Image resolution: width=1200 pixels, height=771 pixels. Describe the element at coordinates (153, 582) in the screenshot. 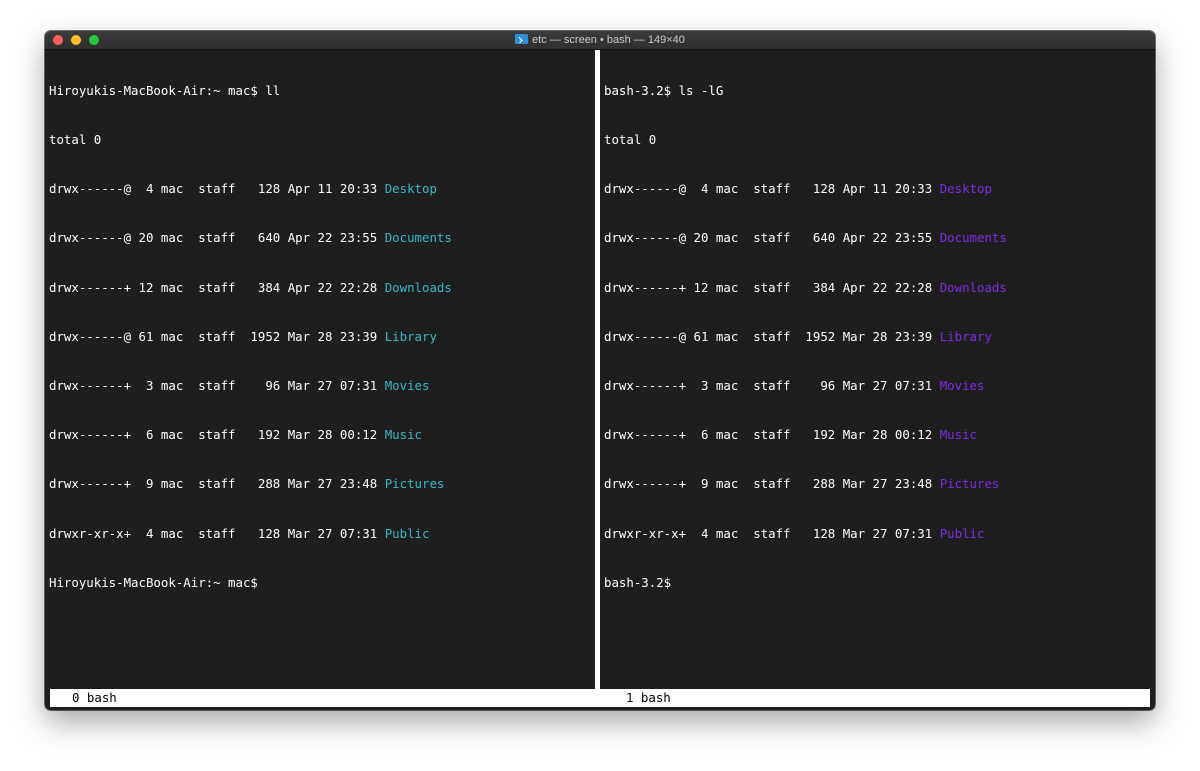

I see `prompt-line: Hiroyukis-MacBook-Air:~ mac$` at that location.